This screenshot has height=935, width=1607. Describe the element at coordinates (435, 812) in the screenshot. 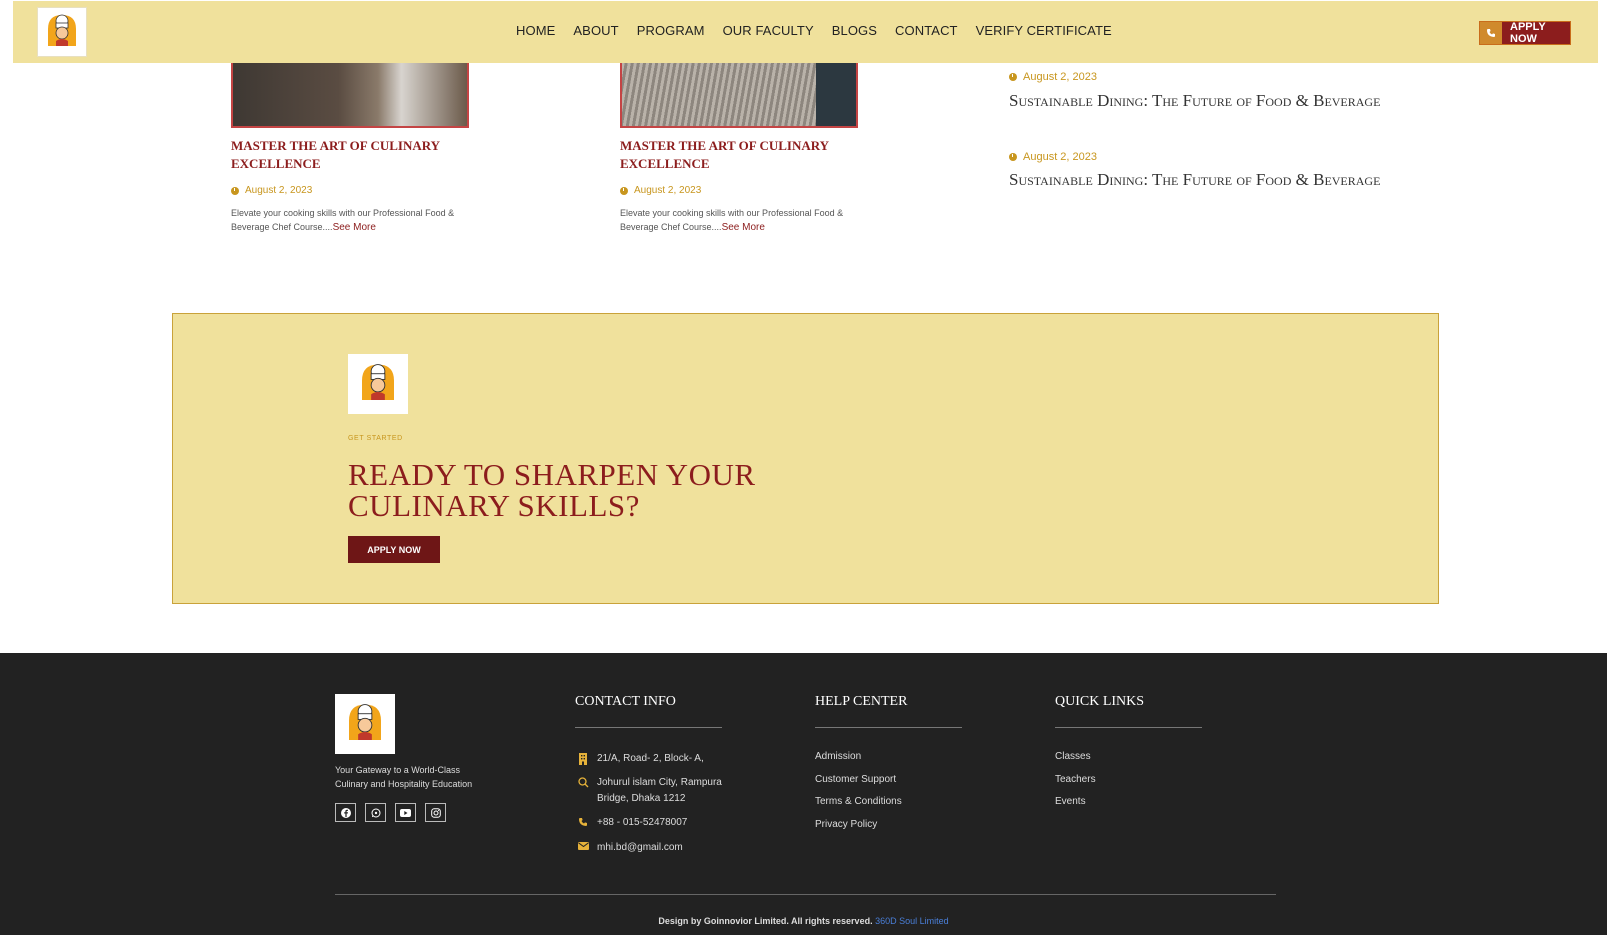

I see `instagram-icon` at that location.